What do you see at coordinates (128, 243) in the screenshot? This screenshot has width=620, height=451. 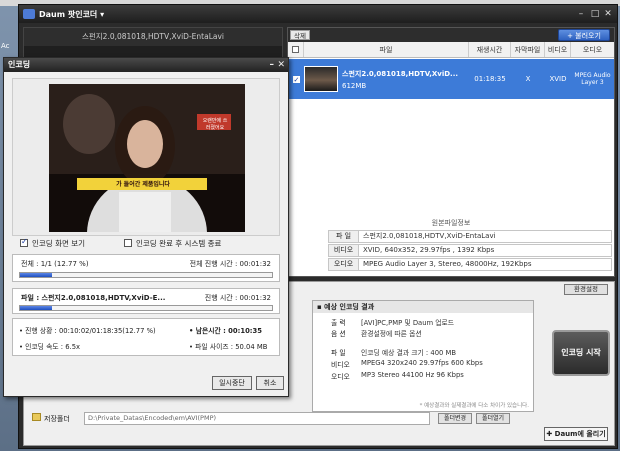 I see `shutdown-checkbox` at bounding box center [128, 243].